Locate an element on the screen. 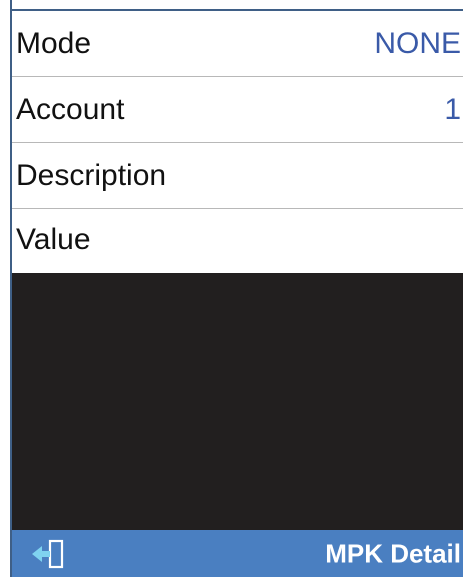 This screenshot has width=463, height=577. screen-title: MPK Detail is located at coordinates (393, 553).